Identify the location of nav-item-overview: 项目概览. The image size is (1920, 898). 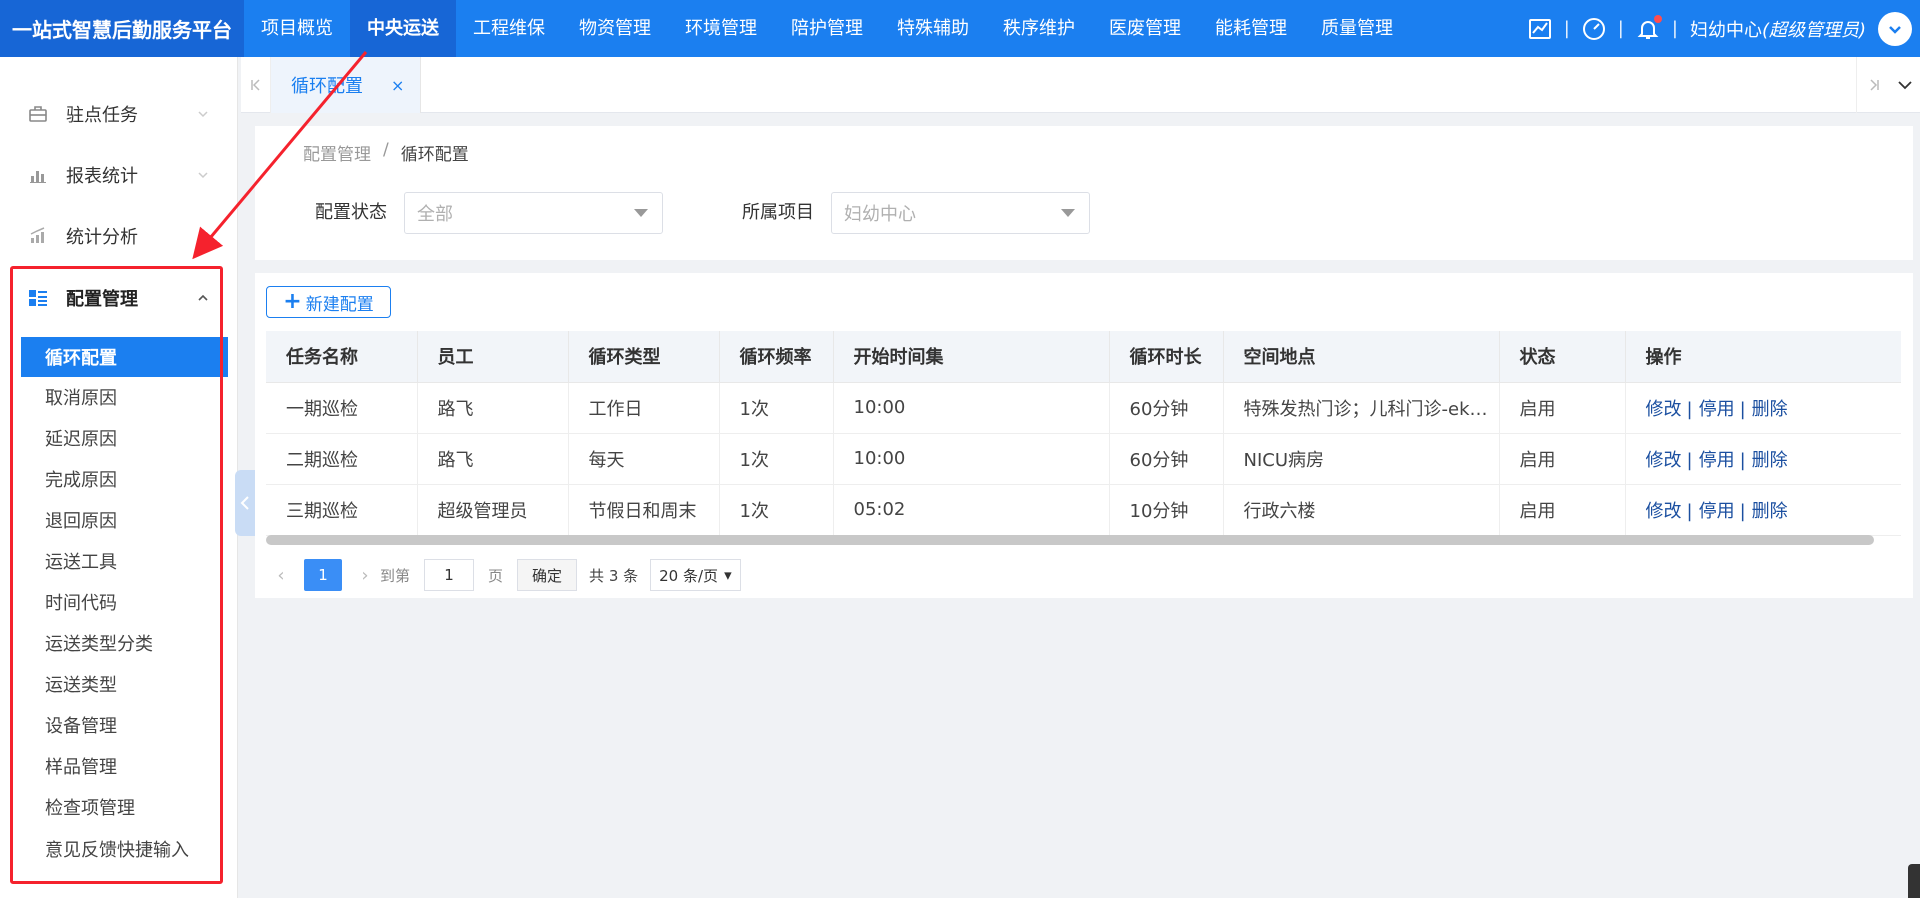
(297, 28).